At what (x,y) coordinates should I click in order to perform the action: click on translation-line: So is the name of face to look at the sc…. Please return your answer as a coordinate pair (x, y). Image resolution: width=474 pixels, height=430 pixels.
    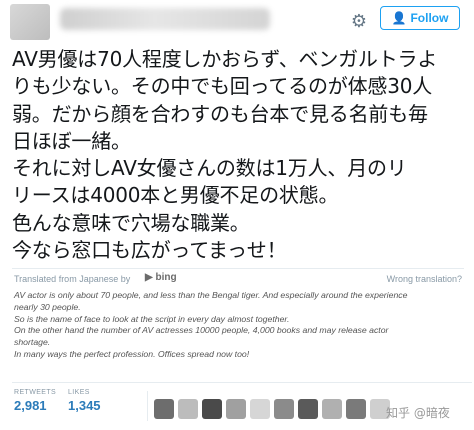
    Looking at the image, I should click on (152, 318).